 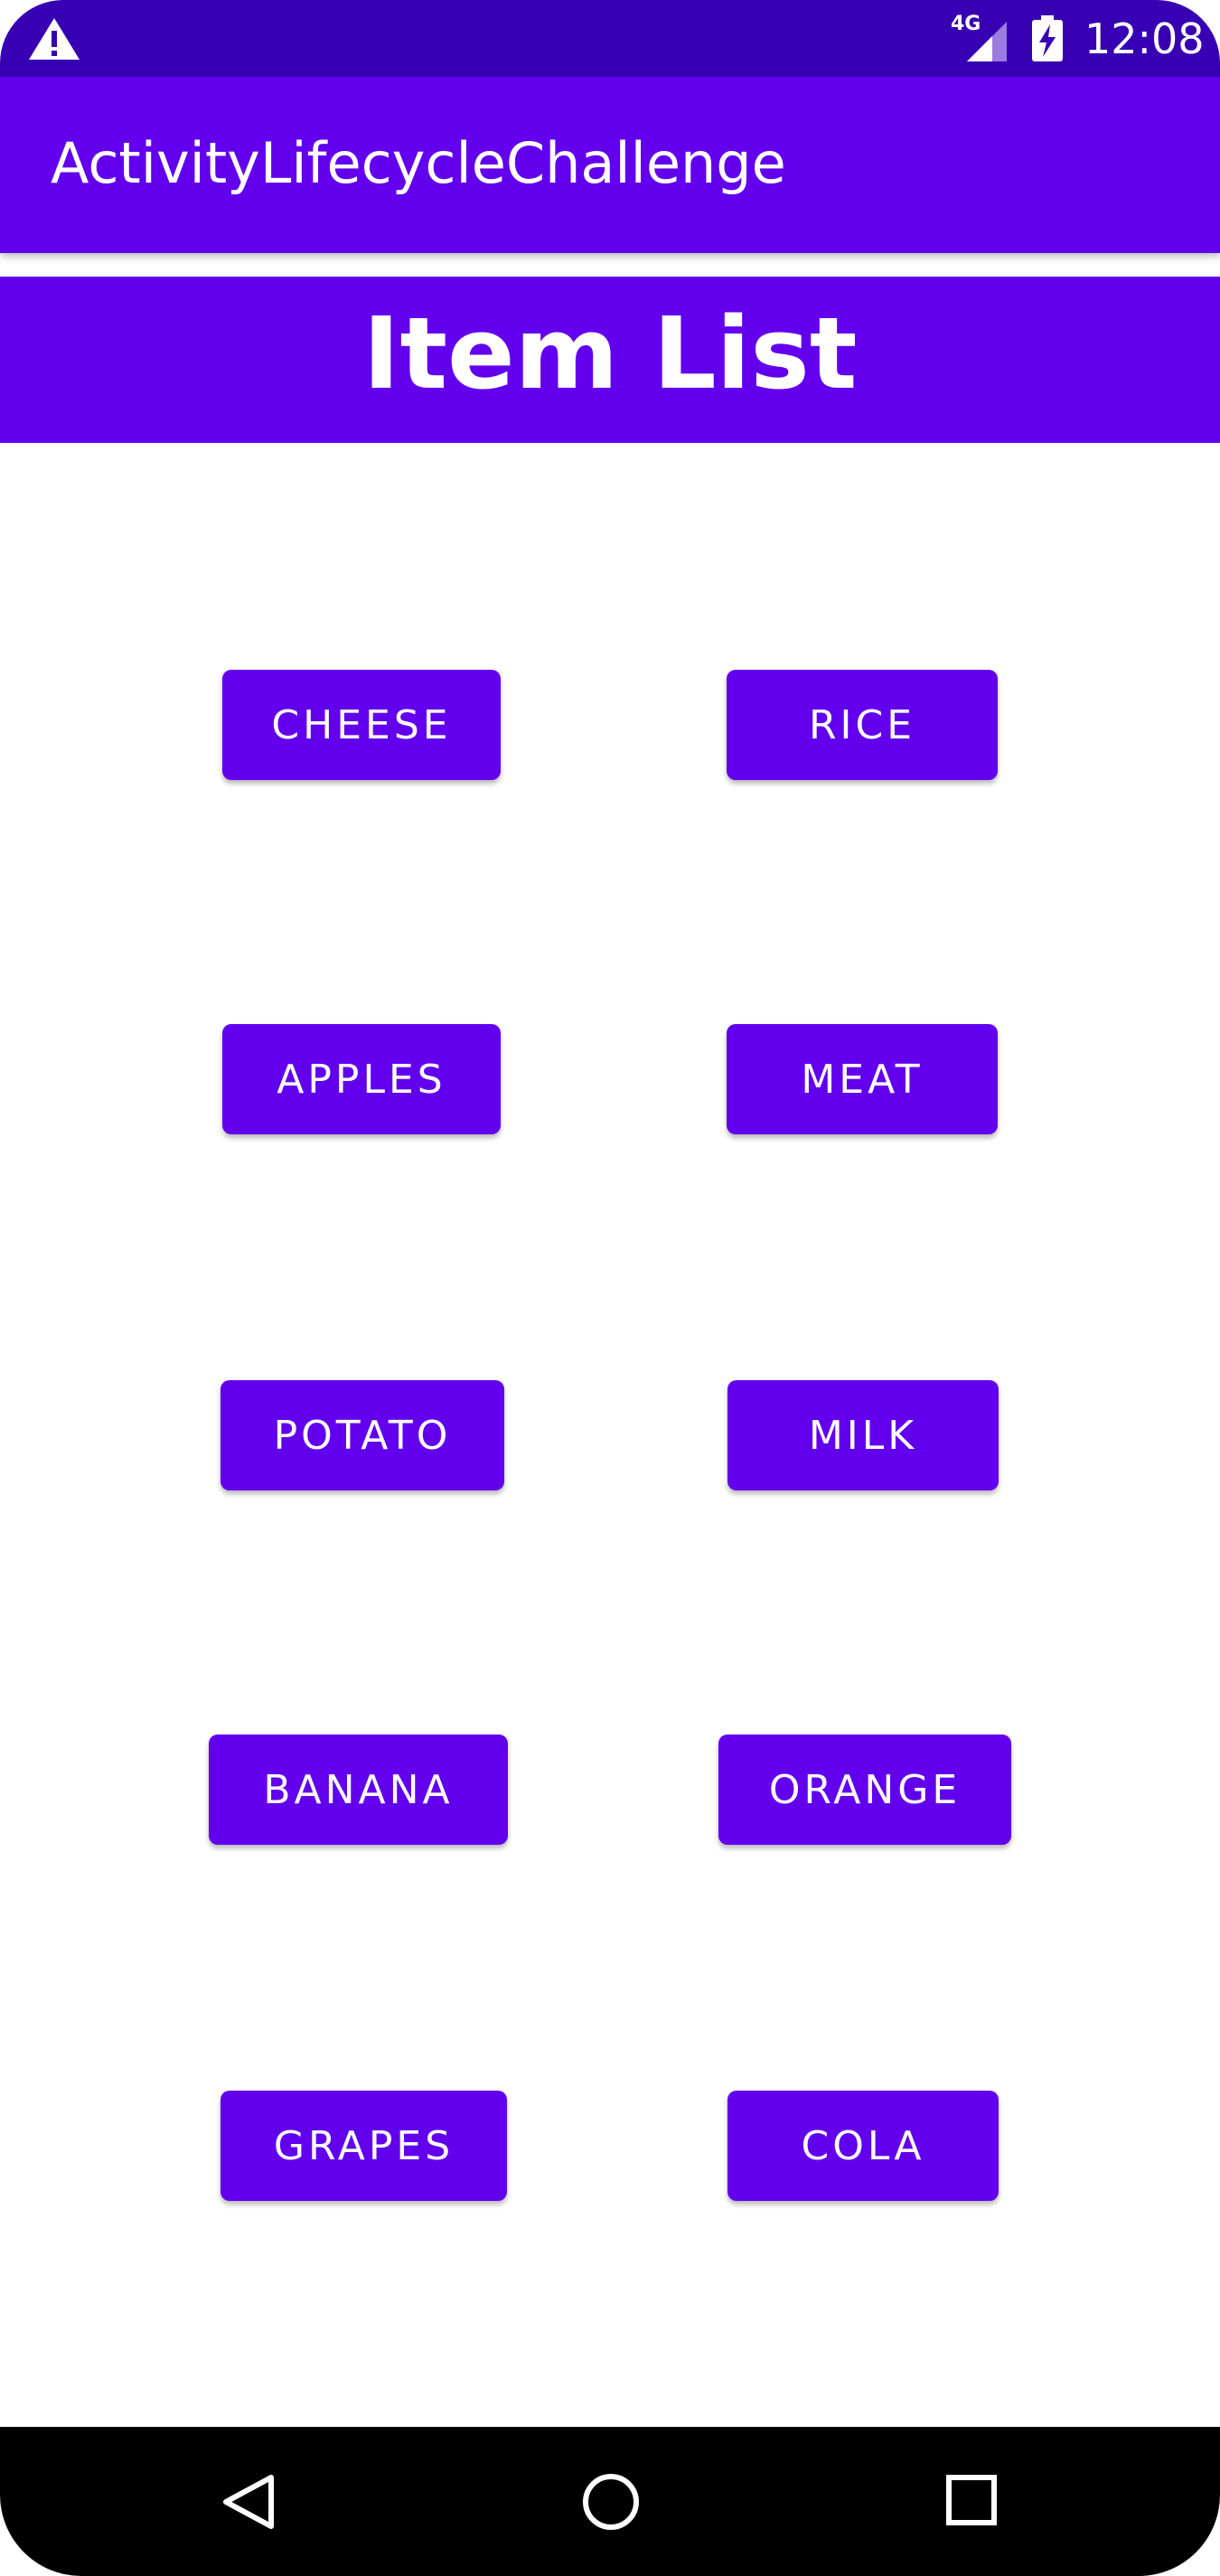 What do you see at coordinates (610, 353) in the screenshot?
I see `page-title: Item List` at bounding box center [610, 353].